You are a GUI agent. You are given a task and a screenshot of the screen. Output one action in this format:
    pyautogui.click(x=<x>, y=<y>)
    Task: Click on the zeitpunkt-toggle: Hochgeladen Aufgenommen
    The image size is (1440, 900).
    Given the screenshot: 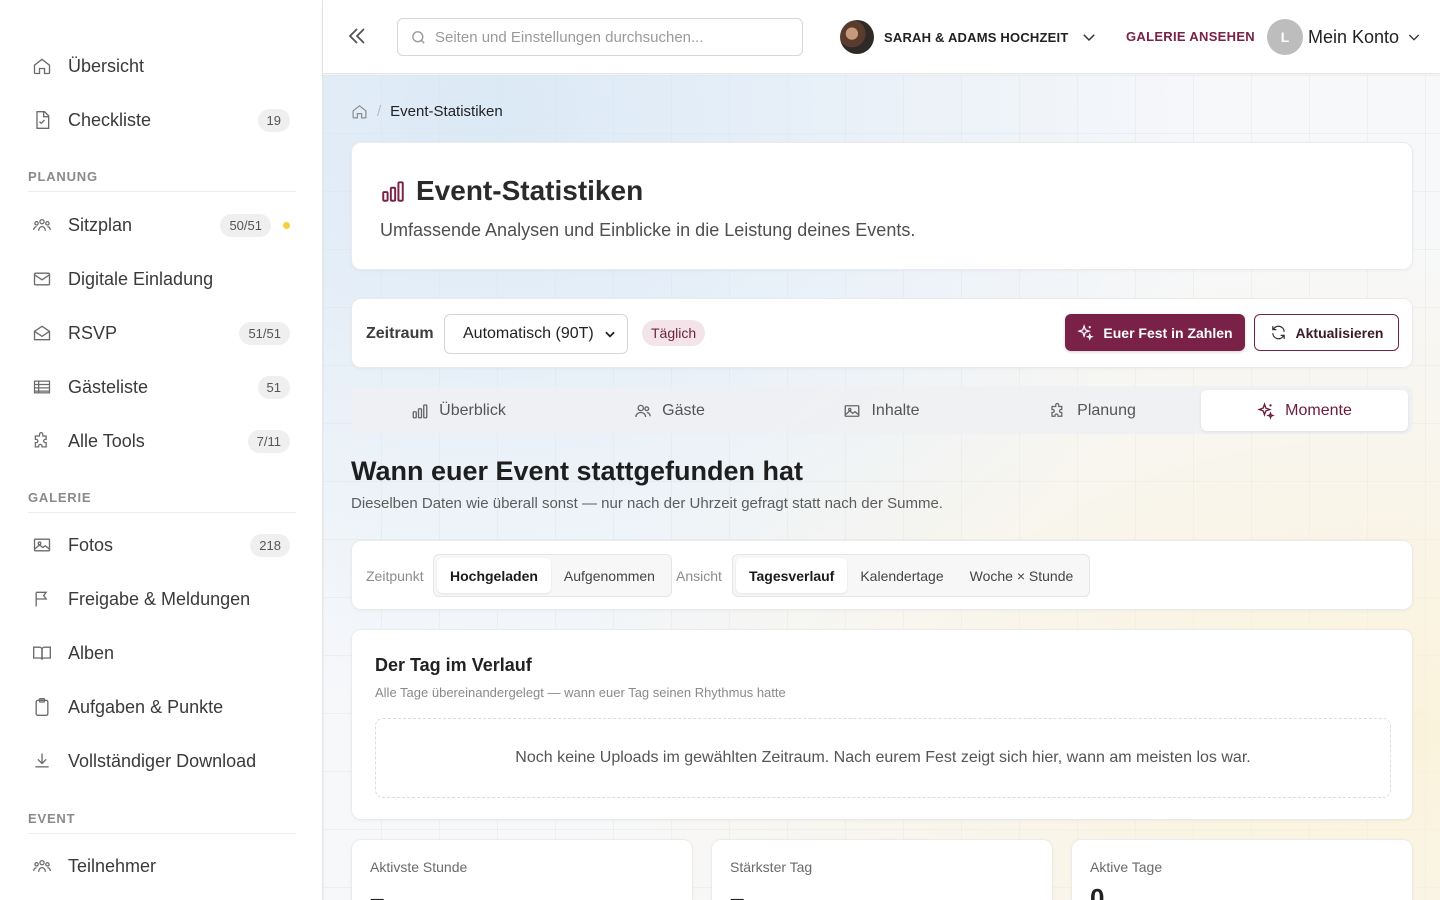 What is the action you would take?
    pyautogui.click(x=552, y=575)
    